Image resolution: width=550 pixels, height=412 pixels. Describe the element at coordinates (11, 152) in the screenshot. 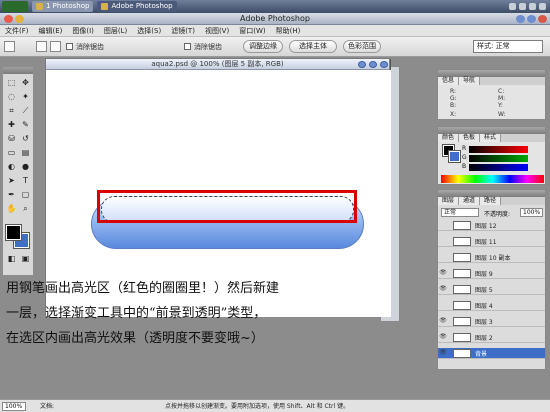

I see `eraser-tool-icon: ▭` at that location.